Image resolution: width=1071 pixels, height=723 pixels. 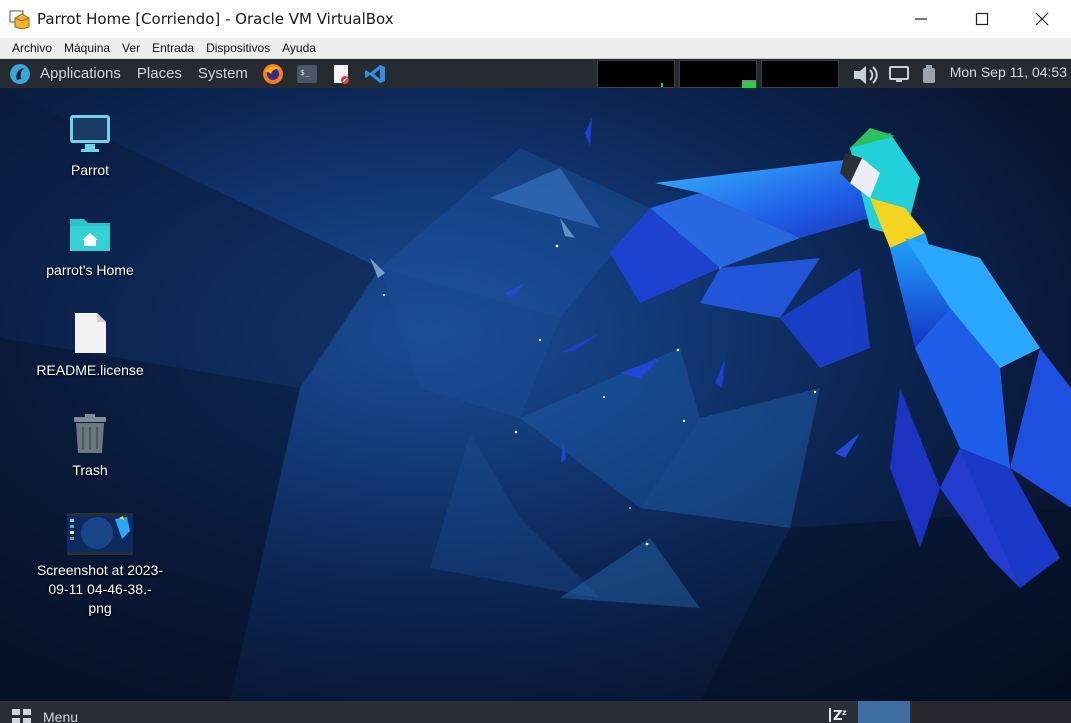 I want to click on battery-icon, so click(x=930, y=74).